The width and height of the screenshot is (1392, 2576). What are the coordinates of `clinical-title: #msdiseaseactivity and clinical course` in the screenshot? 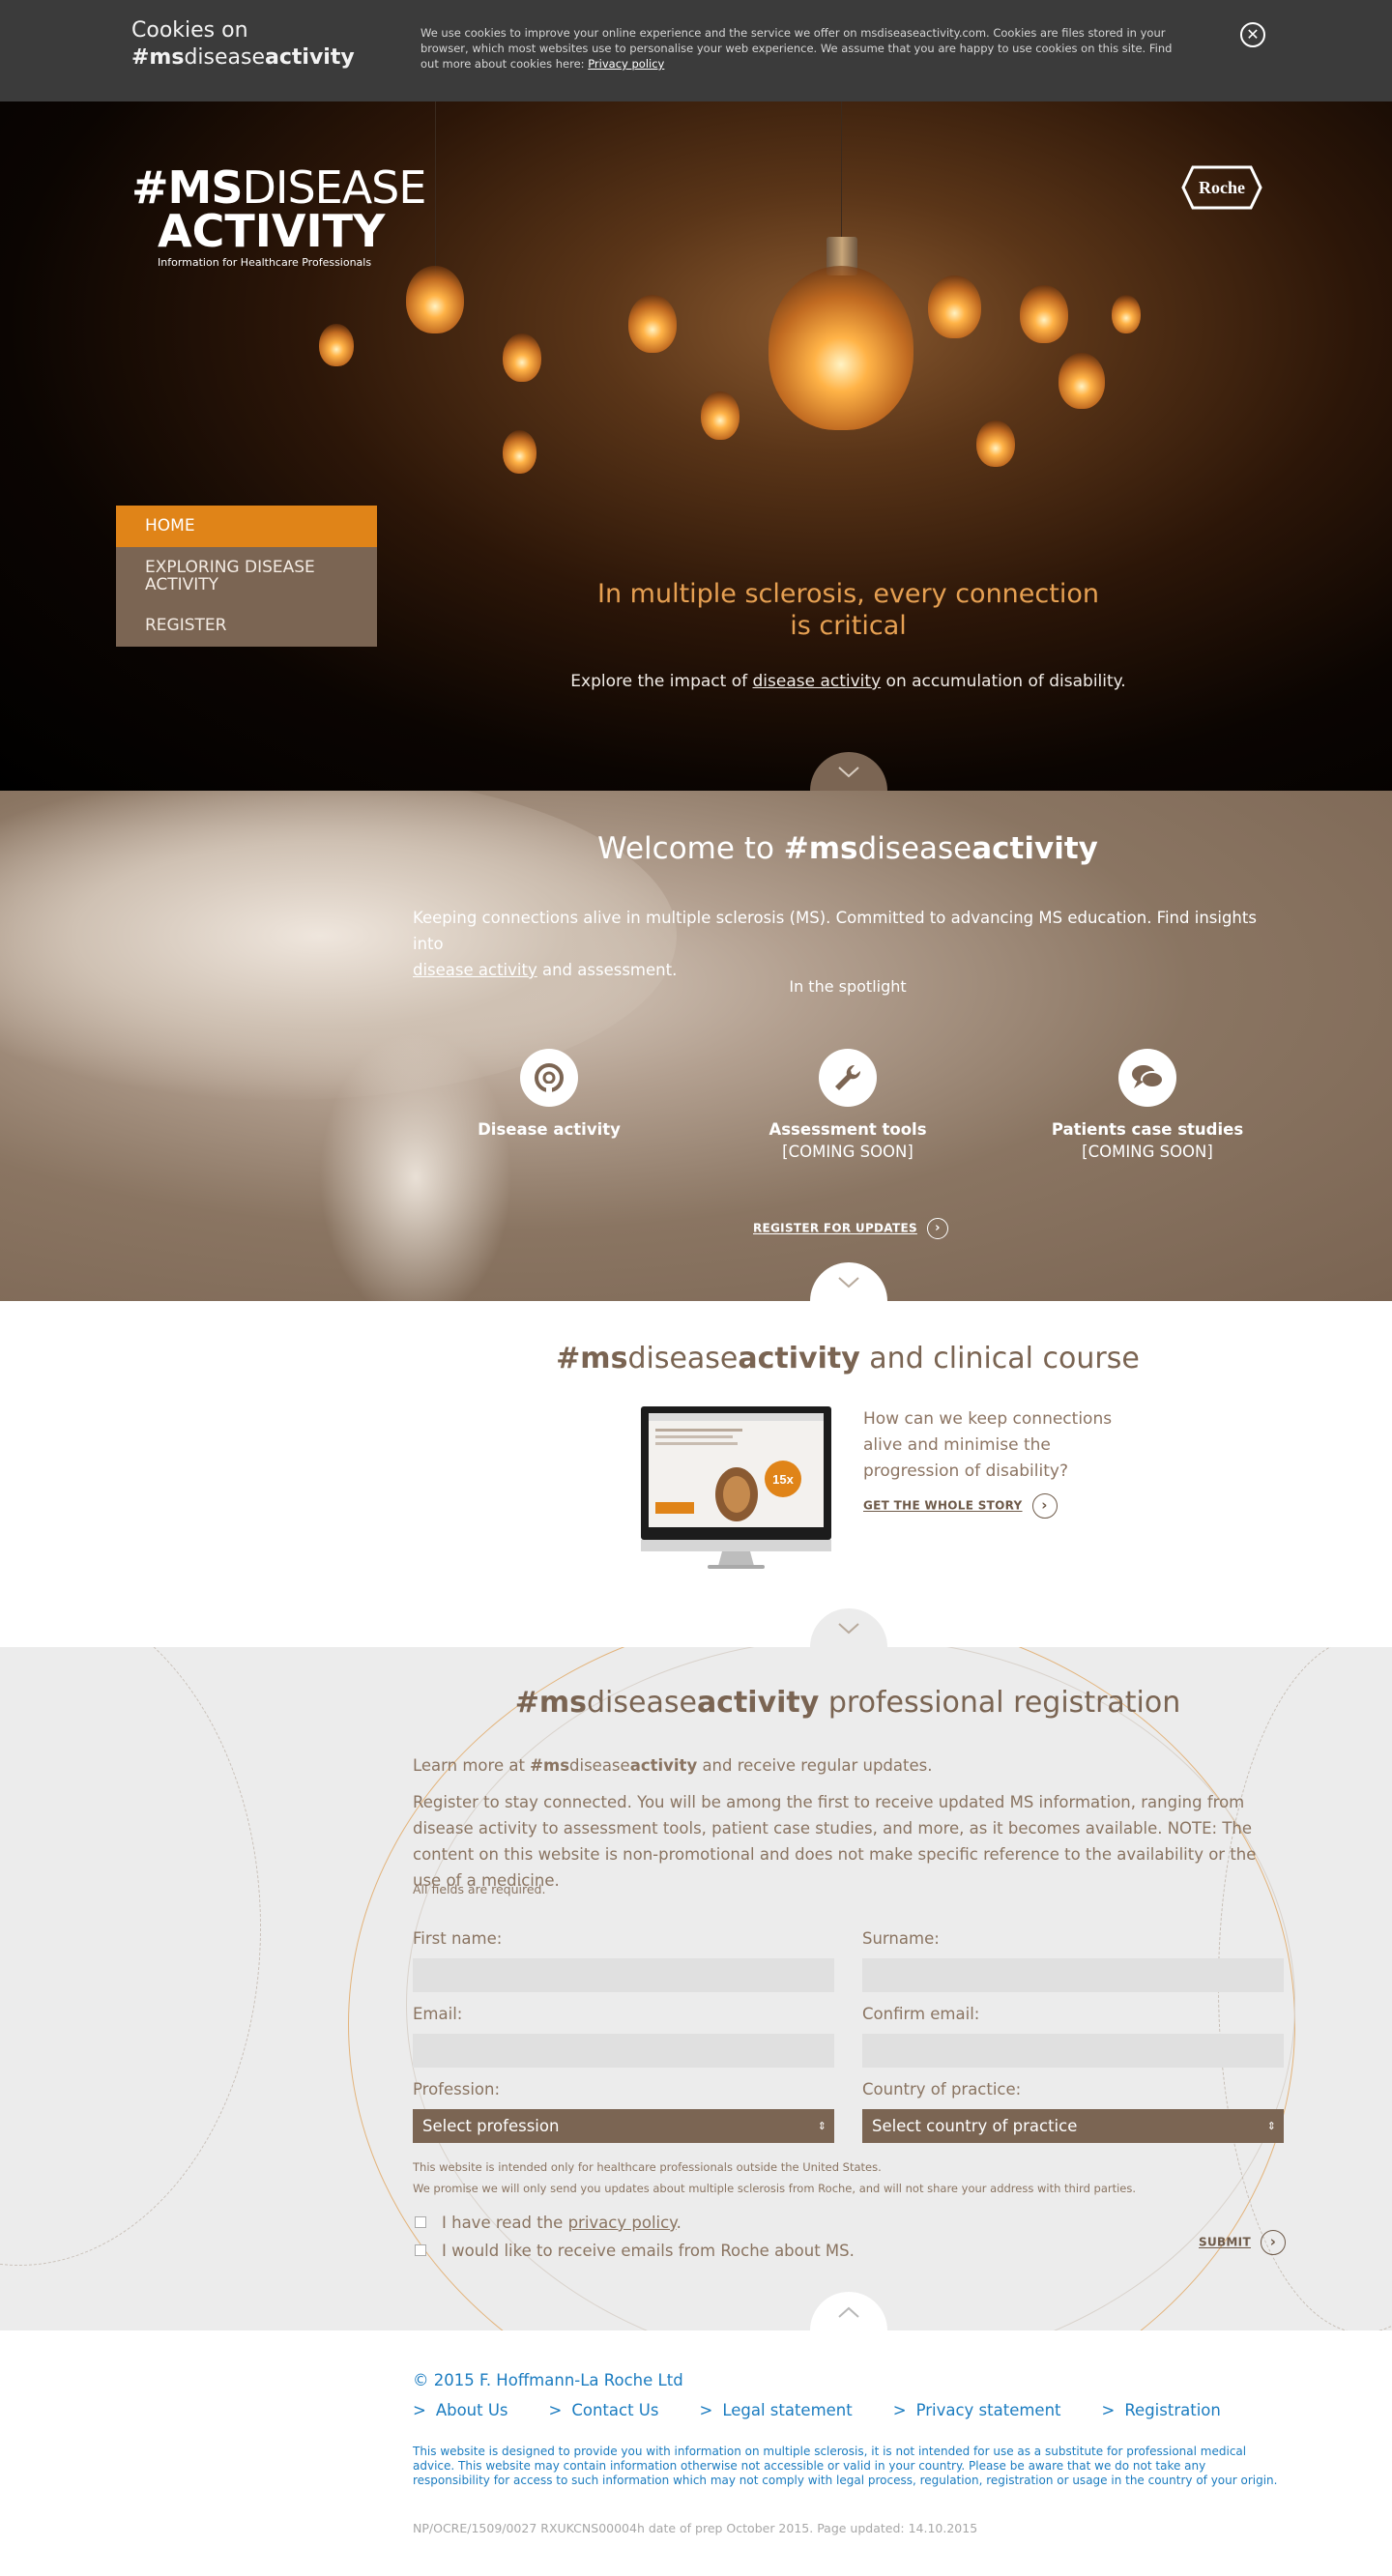 It's located at (848, 1358).